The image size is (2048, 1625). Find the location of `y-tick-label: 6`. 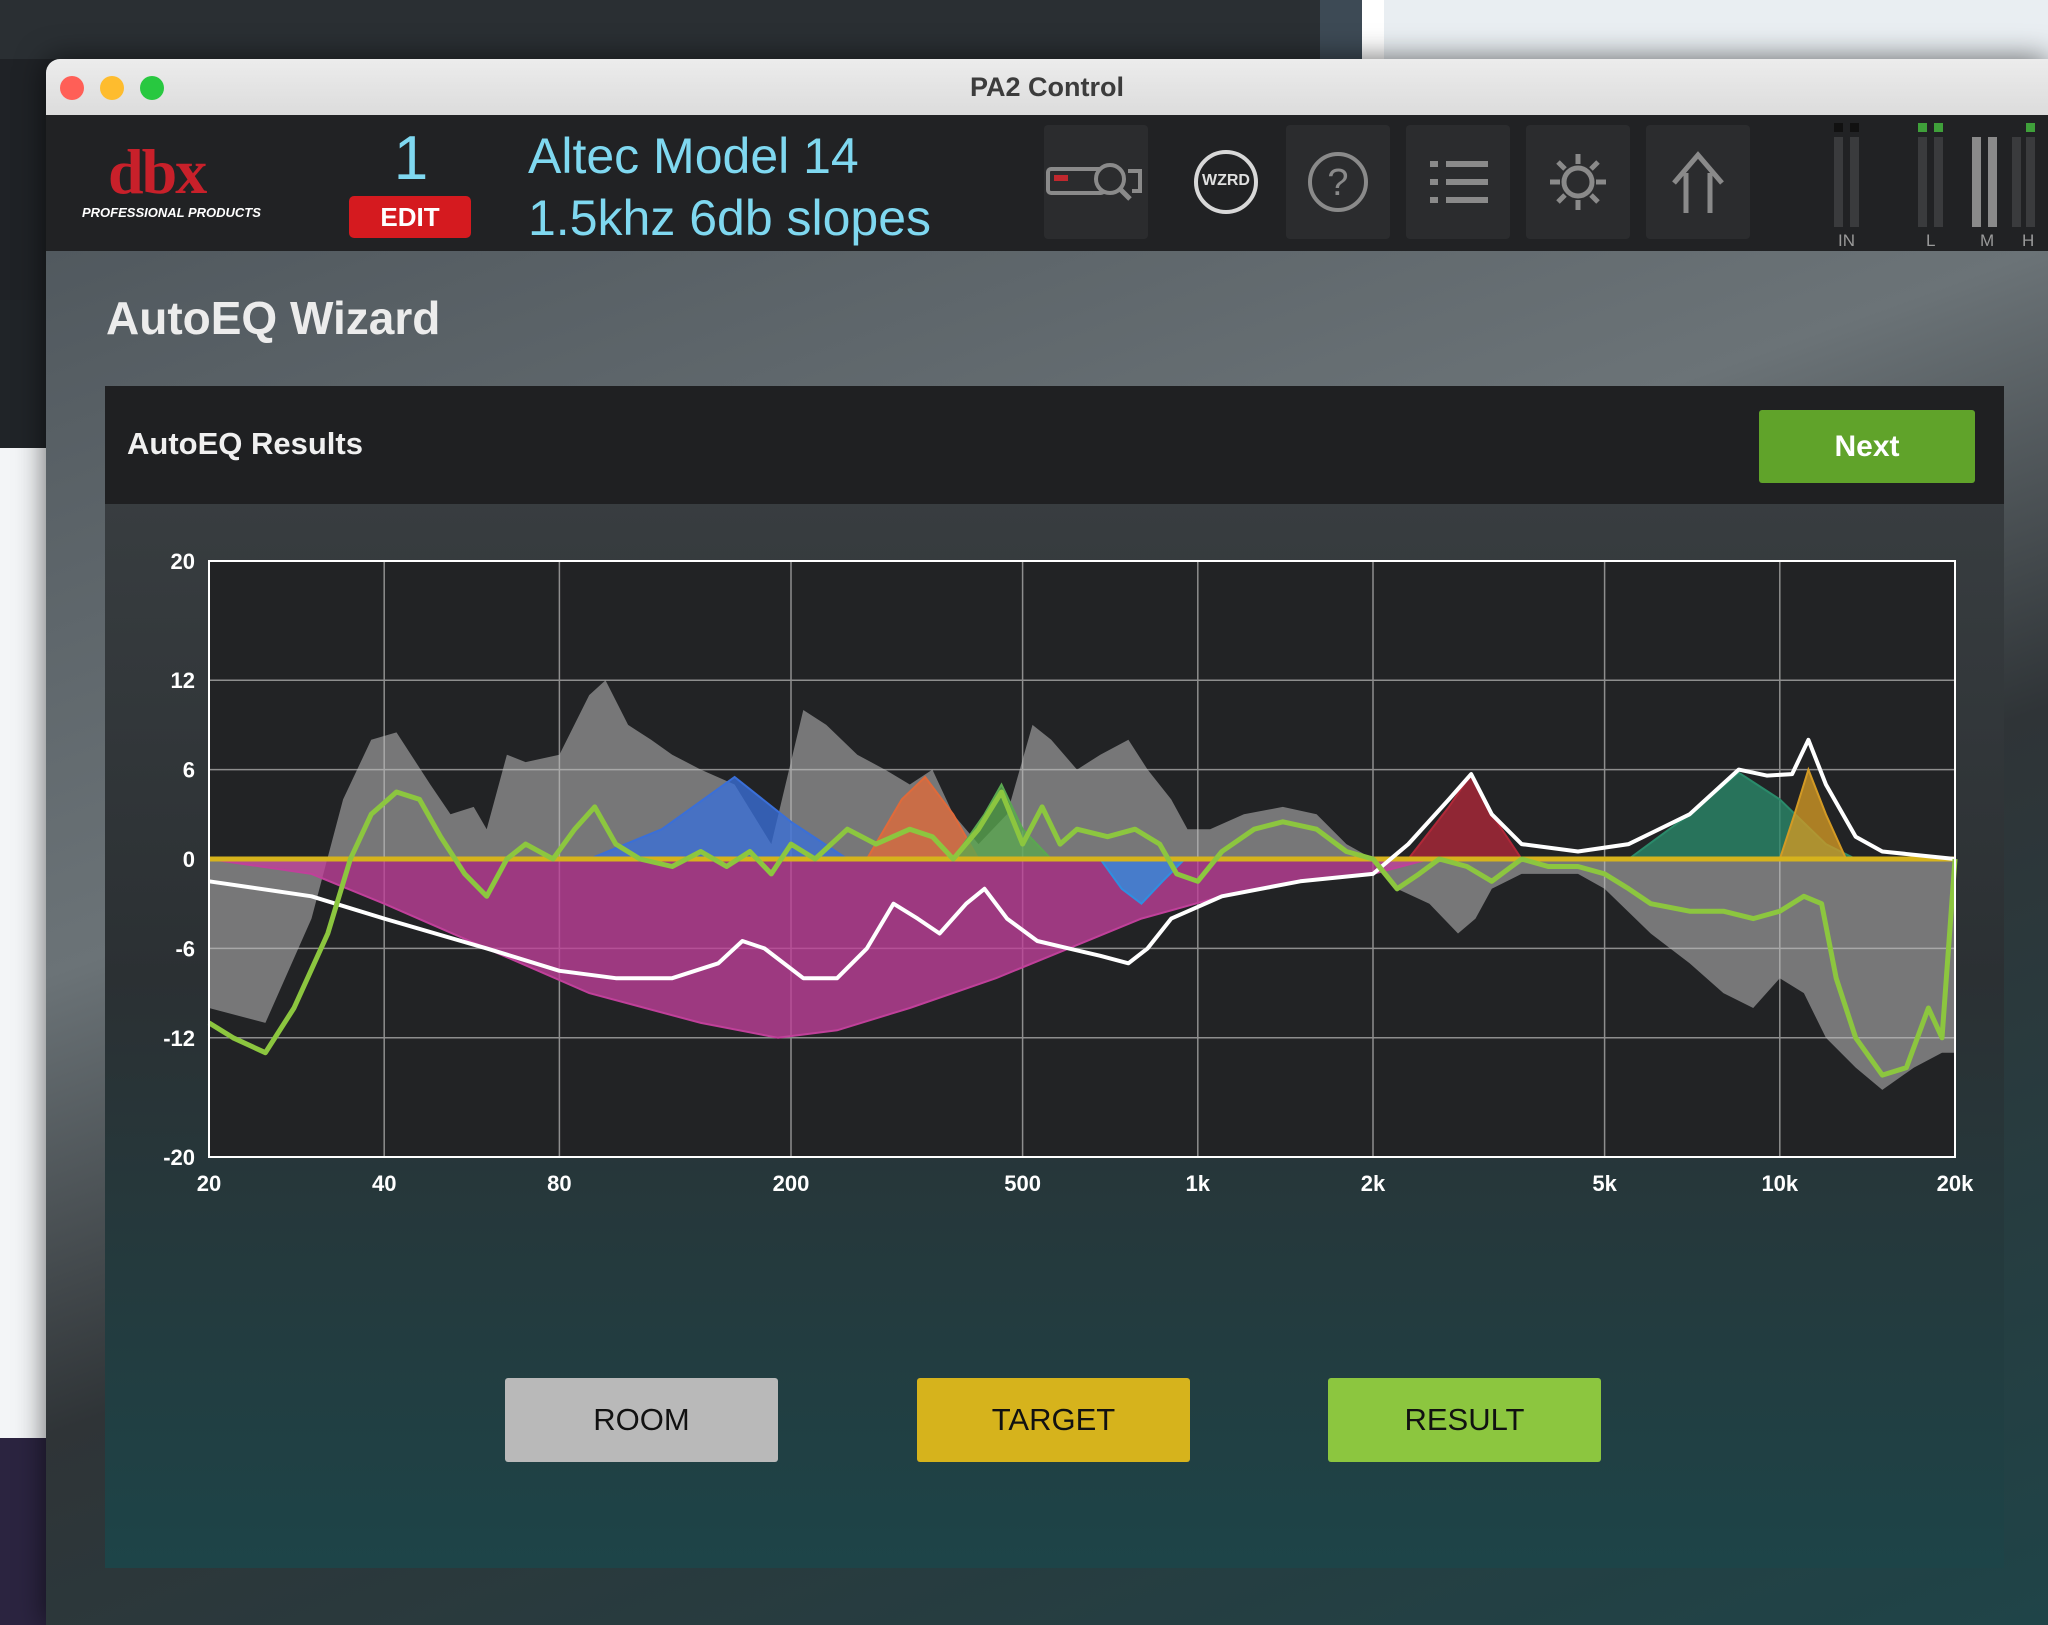

y-tick-label: 6 is located at coordinates (189, 770).